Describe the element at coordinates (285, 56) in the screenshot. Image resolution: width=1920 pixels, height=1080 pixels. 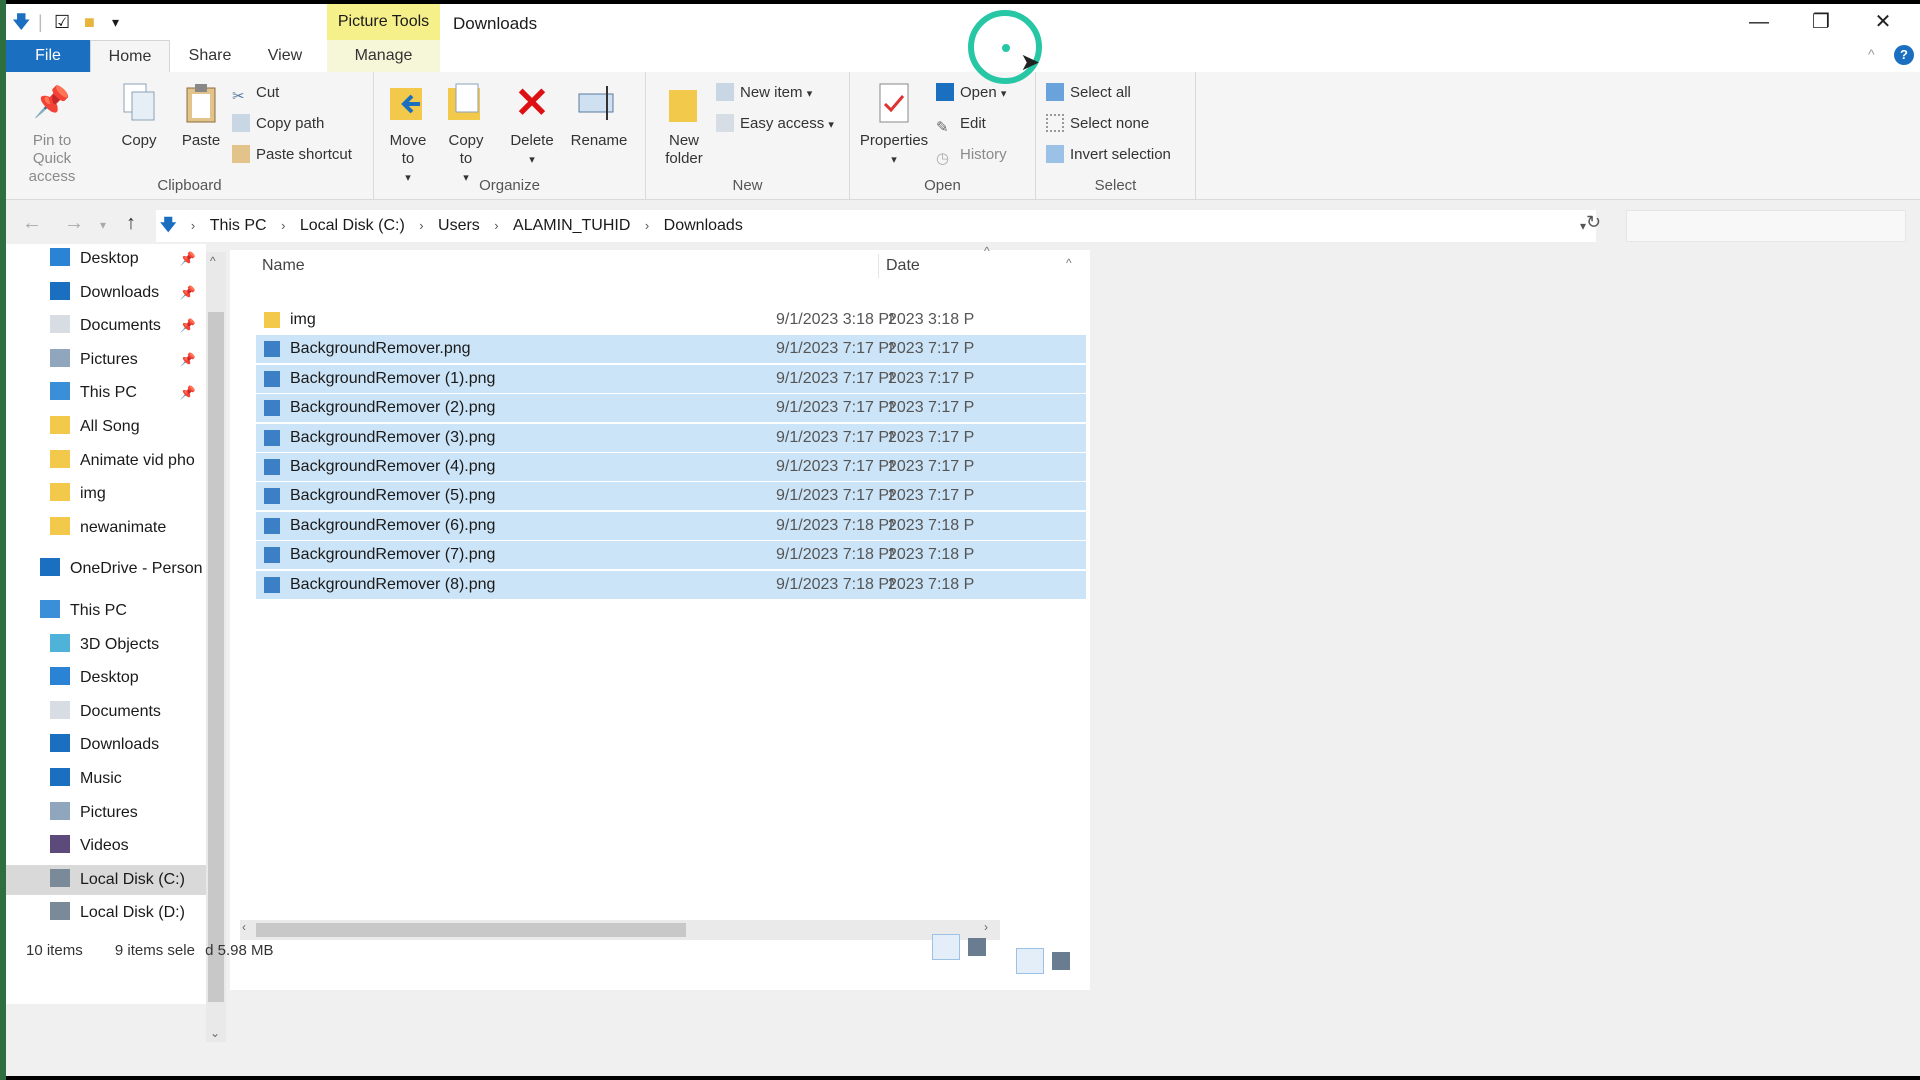
I see `tab-view: View` at that location.